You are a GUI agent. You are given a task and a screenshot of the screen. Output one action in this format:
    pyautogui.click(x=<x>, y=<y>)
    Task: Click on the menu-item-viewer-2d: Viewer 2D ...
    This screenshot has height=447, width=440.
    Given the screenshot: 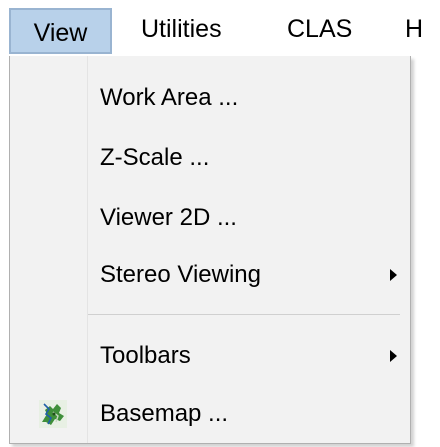 What is the action you would take?
    pyautogui.click(x=210, y=218)
    